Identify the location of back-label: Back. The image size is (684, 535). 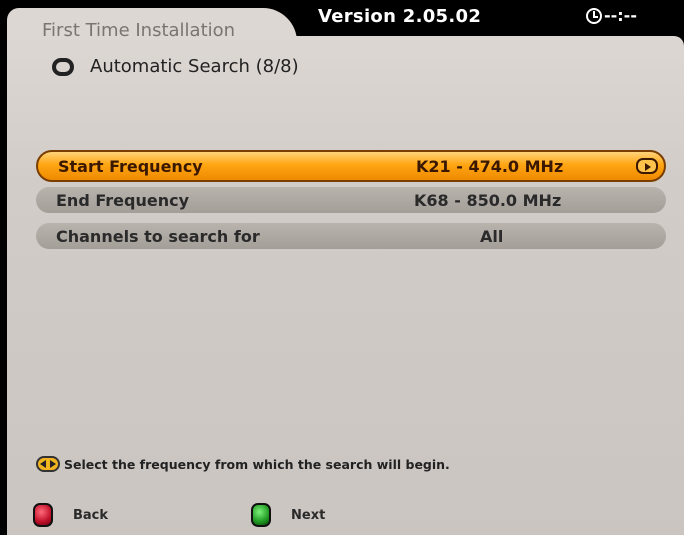
(91, 515).